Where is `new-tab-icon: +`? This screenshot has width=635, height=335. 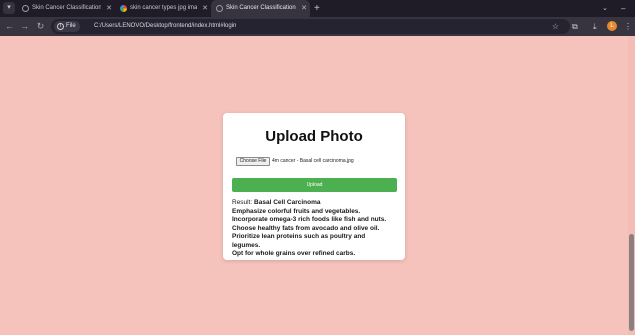
new-tab-icon: + is located at coordinates (317, 8).